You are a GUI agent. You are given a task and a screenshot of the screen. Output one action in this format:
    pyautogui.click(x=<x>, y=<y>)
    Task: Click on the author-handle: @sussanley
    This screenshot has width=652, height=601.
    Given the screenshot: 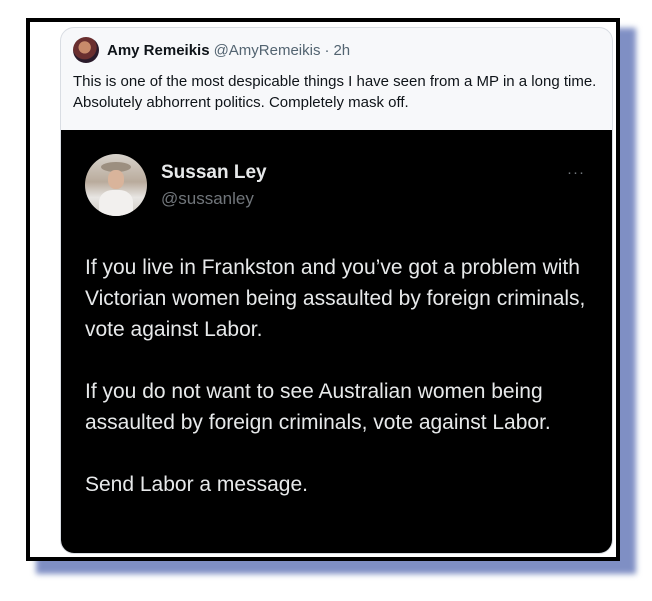 What is the action you would take?
    pyautogui.click(x=207, y=199)
    